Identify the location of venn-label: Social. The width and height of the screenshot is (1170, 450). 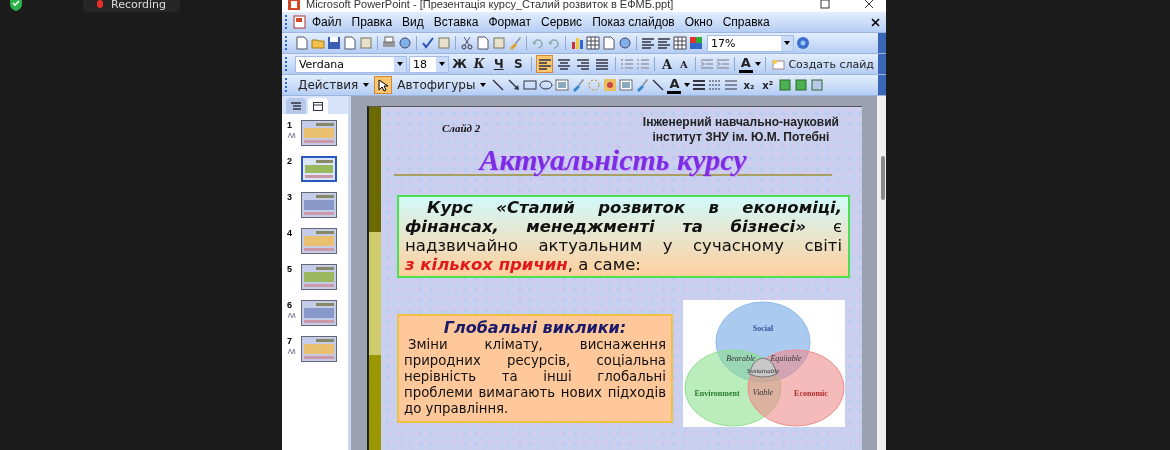
(763, 328).